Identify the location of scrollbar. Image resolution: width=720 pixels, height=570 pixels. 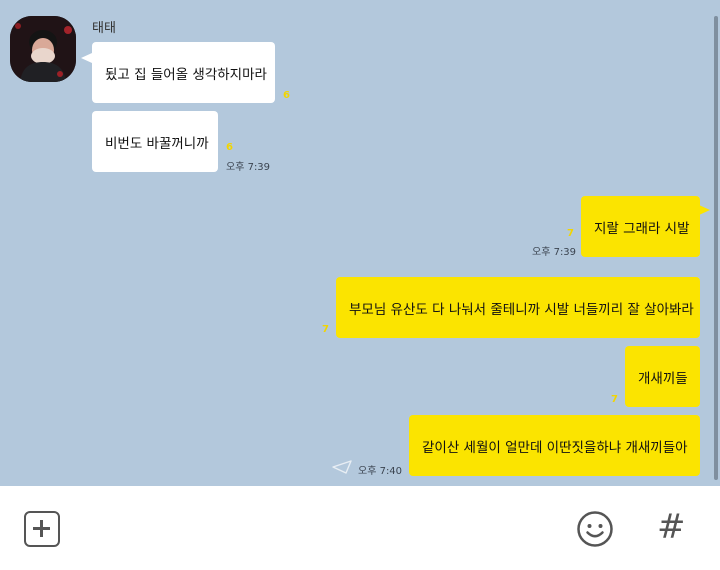
(716, 248).